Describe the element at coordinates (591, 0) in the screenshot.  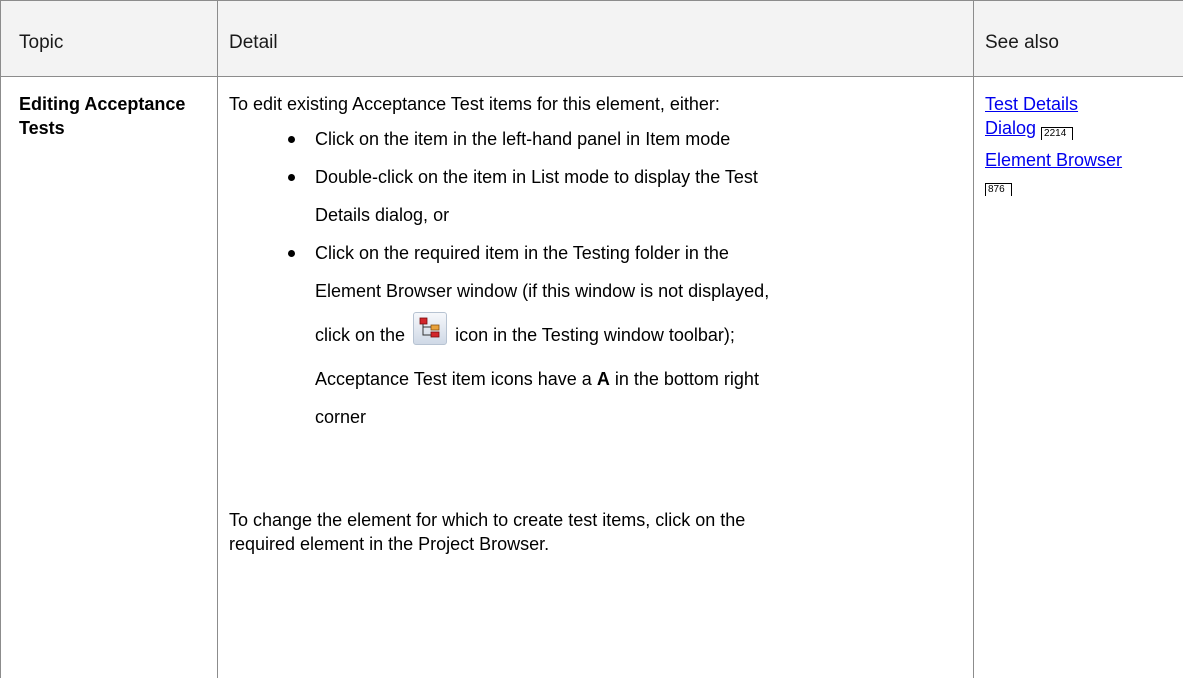
I see `table-border-top` at that location.